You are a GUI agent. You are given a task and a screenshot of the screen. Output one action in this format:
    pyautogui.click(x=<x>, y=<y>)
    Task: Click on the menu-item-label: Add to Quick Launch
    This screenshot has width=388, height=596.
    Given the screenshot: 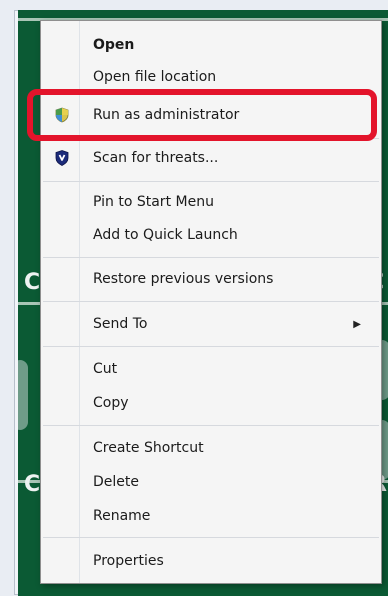 What is the action you would take?
    pyautogui.click(x=165, y=235)
    